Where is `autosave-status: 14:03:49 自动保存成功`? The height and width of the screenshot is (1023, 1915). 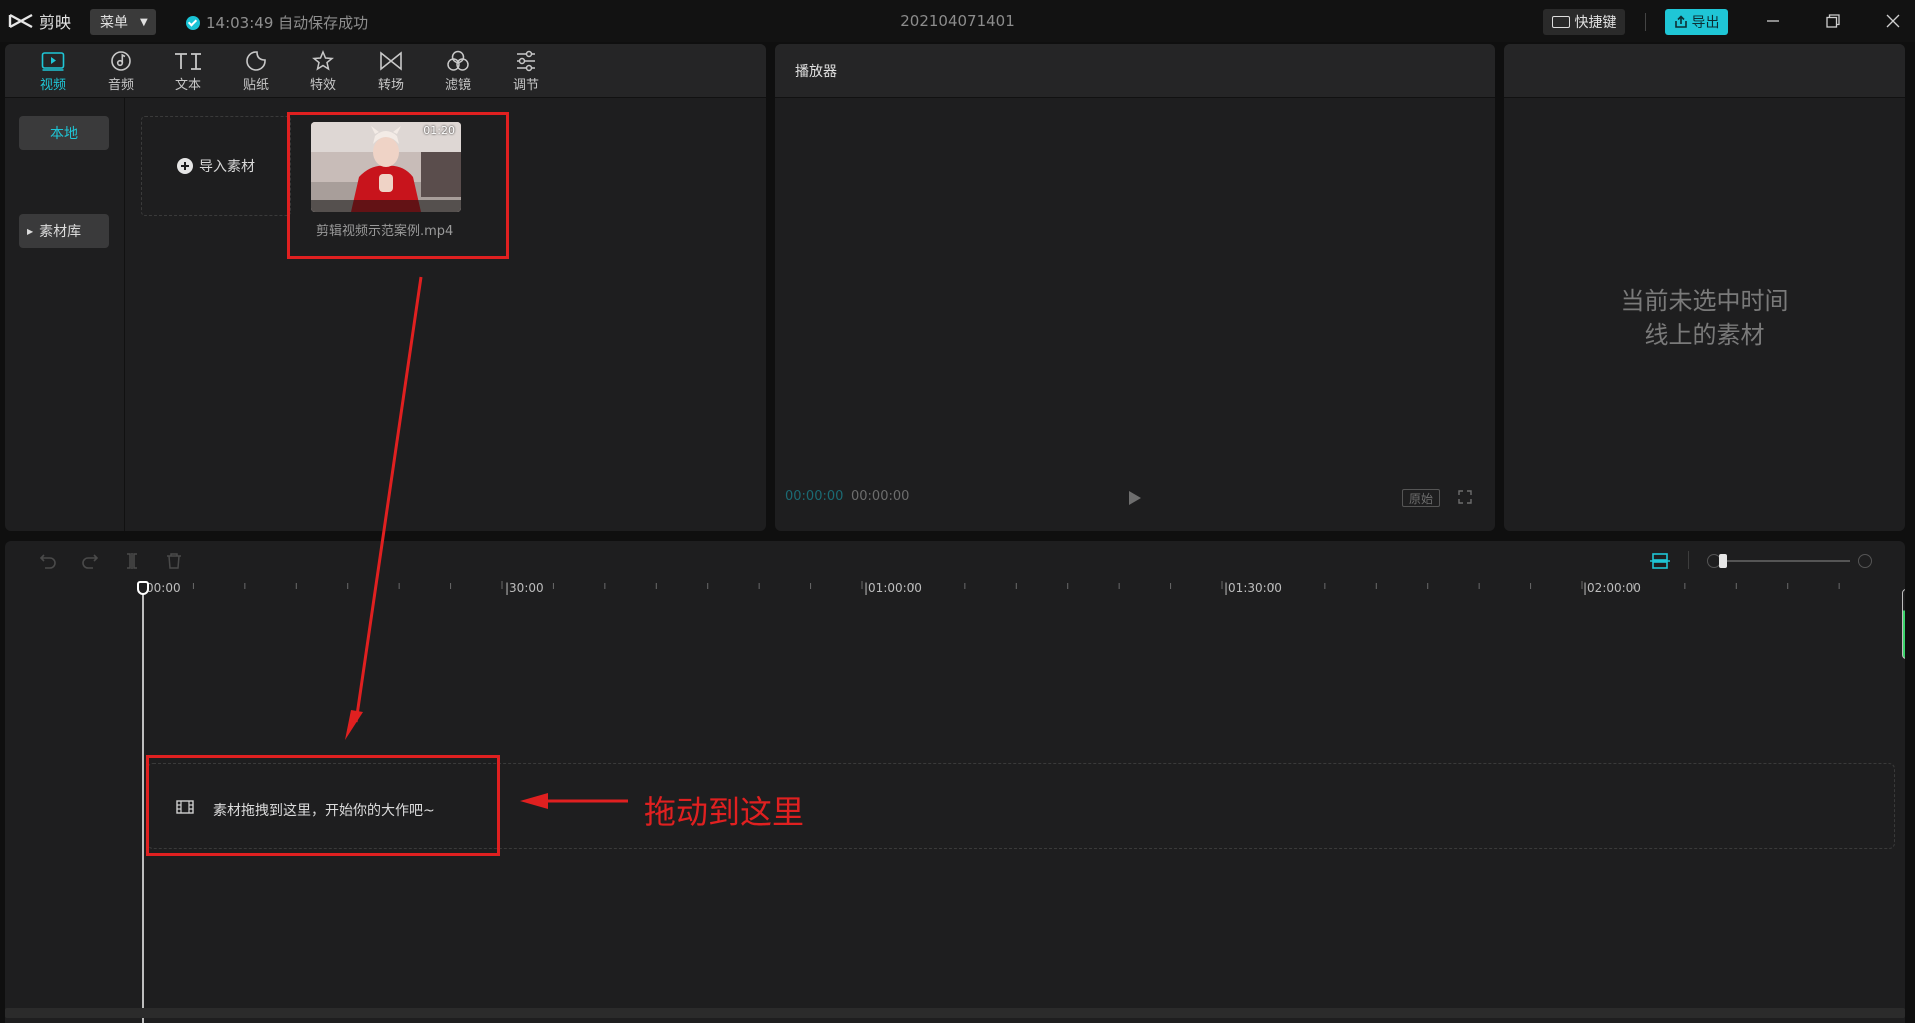 autosave-status: 14:03:49 自动保存成功 is located at coordinates (277, 22).